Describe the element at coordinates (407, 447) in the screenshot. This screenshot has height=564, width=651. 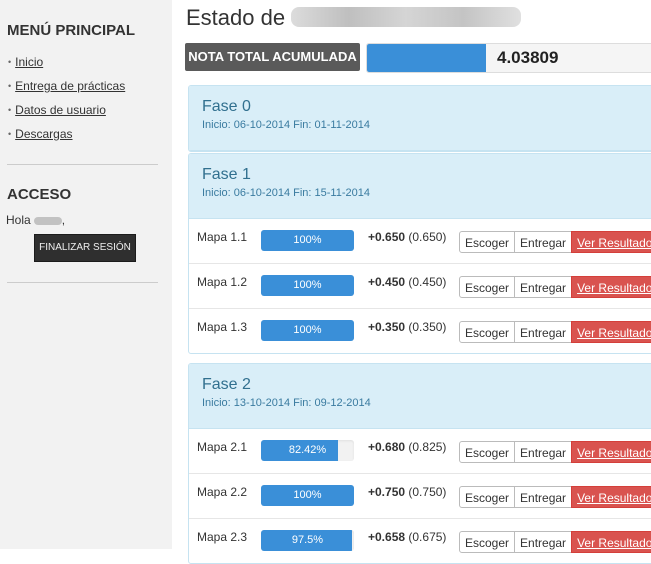
I see `score: +0.680 (0.825)` at that location.